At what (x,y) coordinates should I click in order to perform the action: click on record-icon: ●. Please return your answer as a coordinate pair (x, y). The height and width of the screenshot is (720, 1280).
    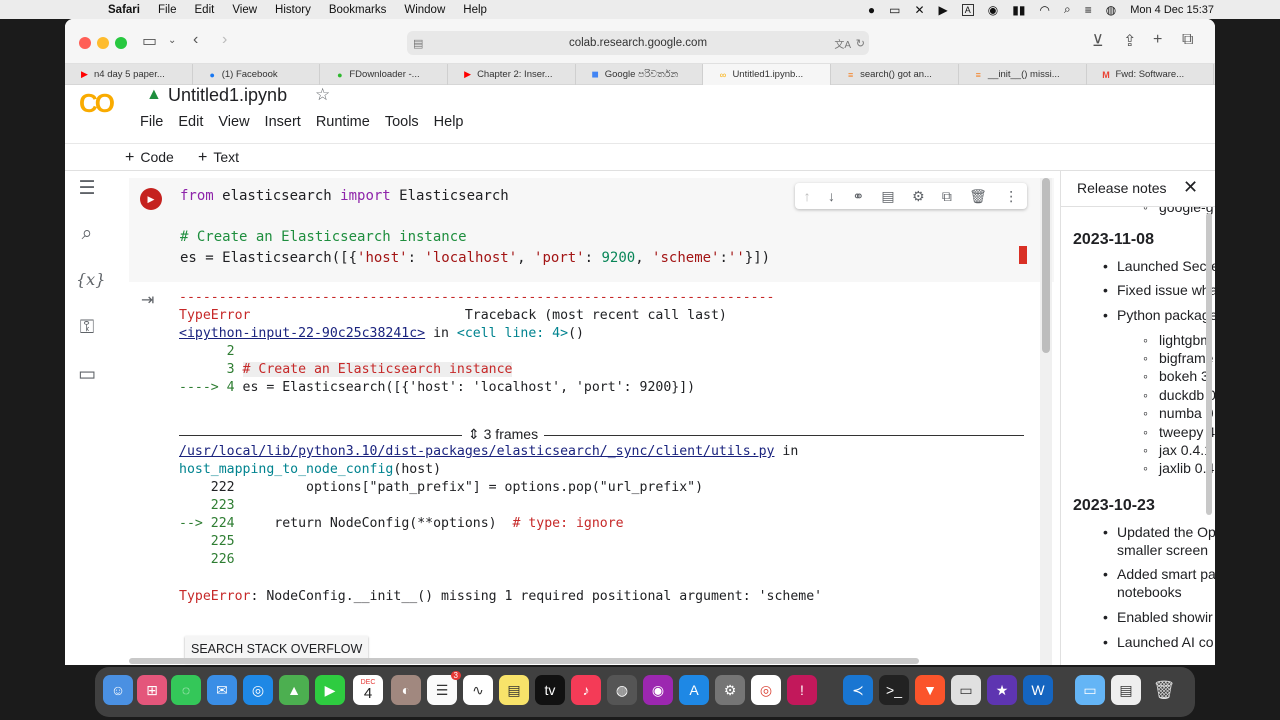
    Looking at the image, I should click on (871, 10).